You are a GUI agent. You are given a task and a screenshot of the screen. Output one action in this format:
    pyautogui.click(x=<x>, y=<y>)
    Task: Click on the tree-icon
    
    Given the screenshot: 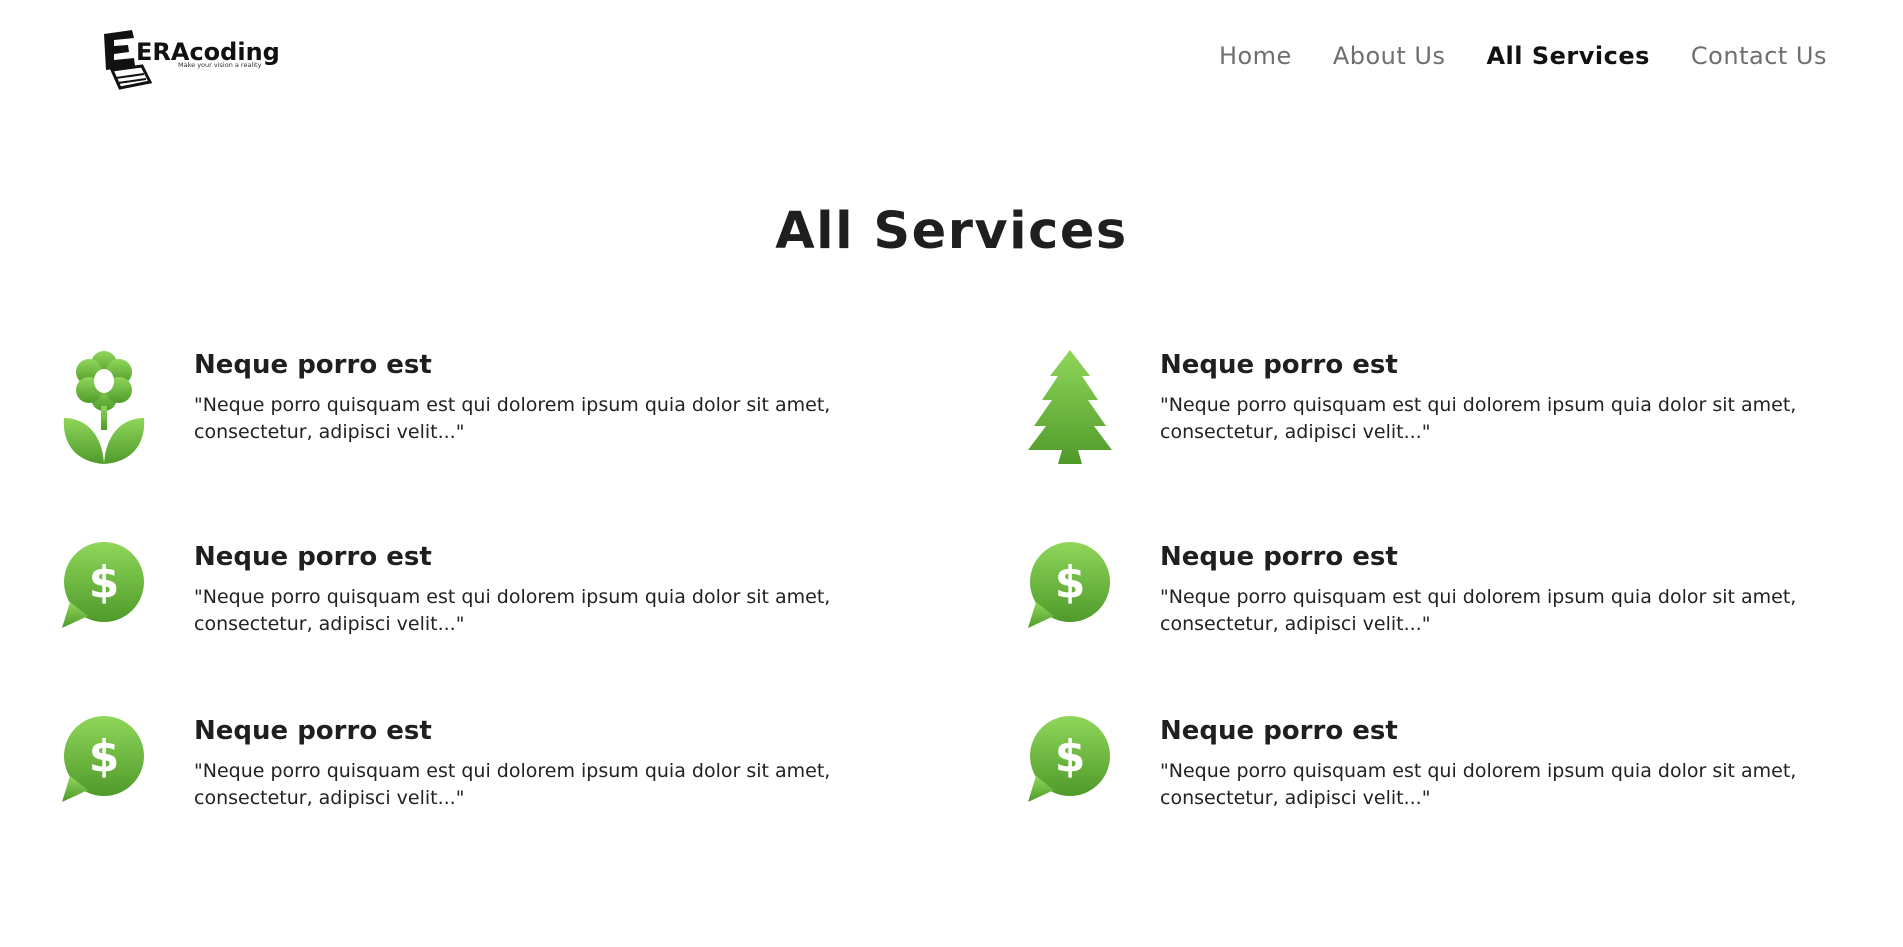 What is the action you would take?
    pyautogui.click(x=1070, y=407)
    